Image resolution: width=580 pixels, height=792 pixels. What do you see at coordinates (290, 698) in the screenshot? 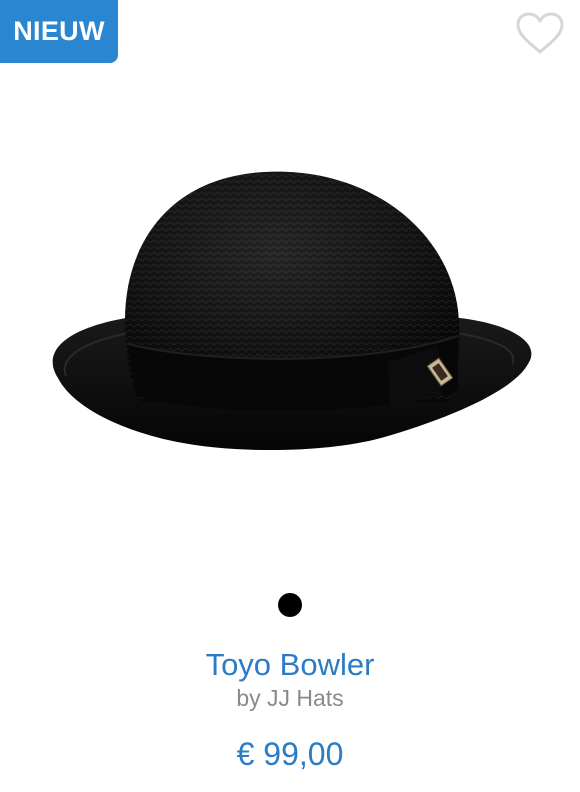
I see `product-brand: by JJ Hats` at bounding box center [290, 698].